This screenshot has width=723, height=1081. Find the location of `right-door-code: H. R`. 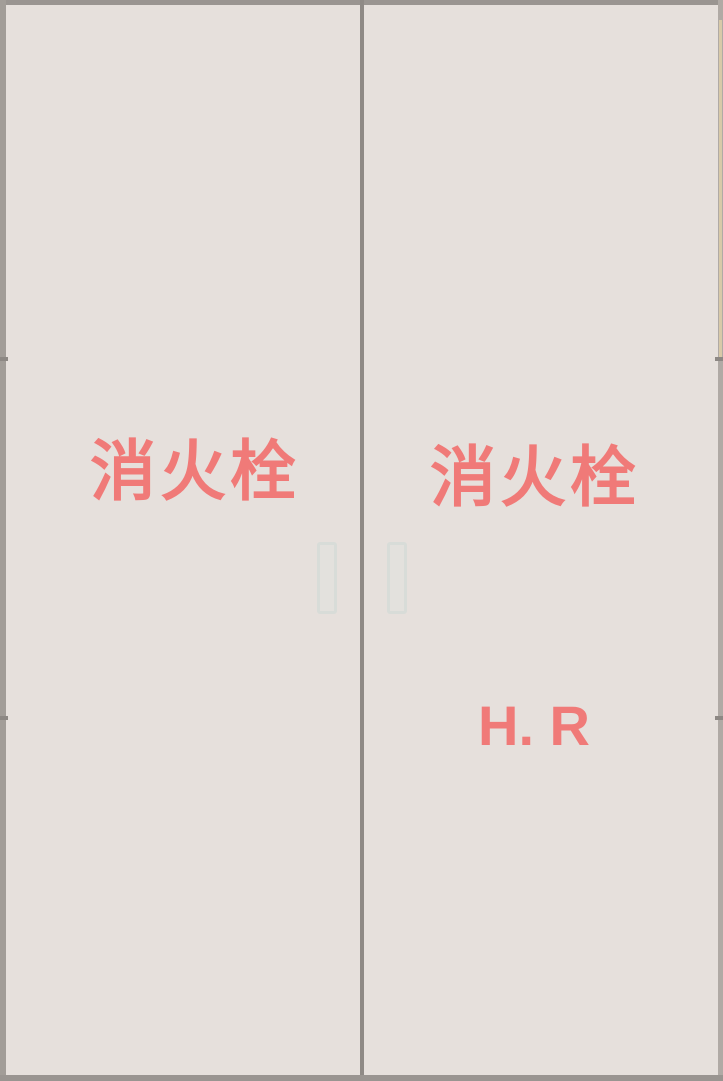

right-door-code: H. R is located at coordinates (534, 725).